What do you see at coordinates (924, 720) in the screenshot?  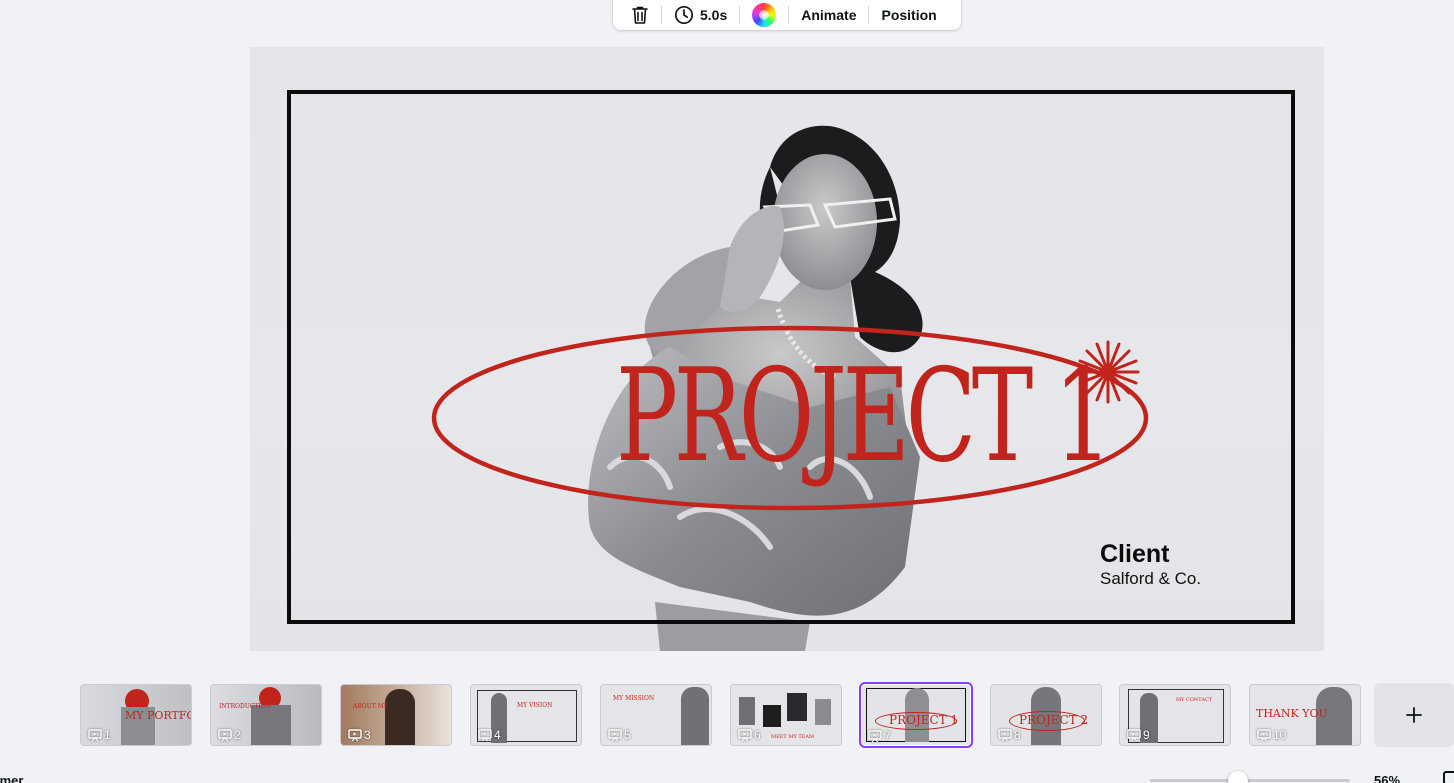 I see `thumb-caption: PROJECT 1` at bounding box center [924, 720].